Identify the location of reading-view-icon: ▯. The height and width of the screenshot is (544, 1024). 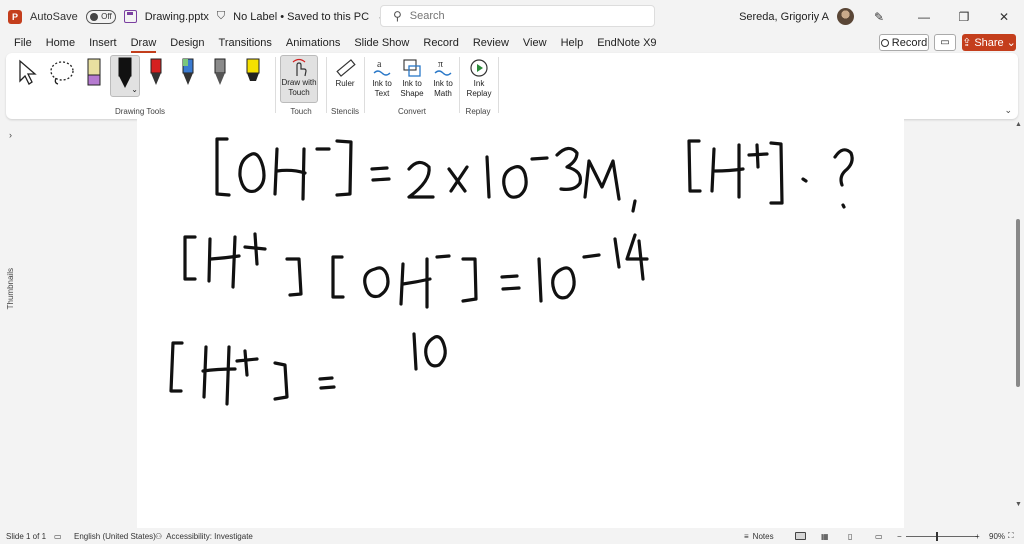
(850, 536).